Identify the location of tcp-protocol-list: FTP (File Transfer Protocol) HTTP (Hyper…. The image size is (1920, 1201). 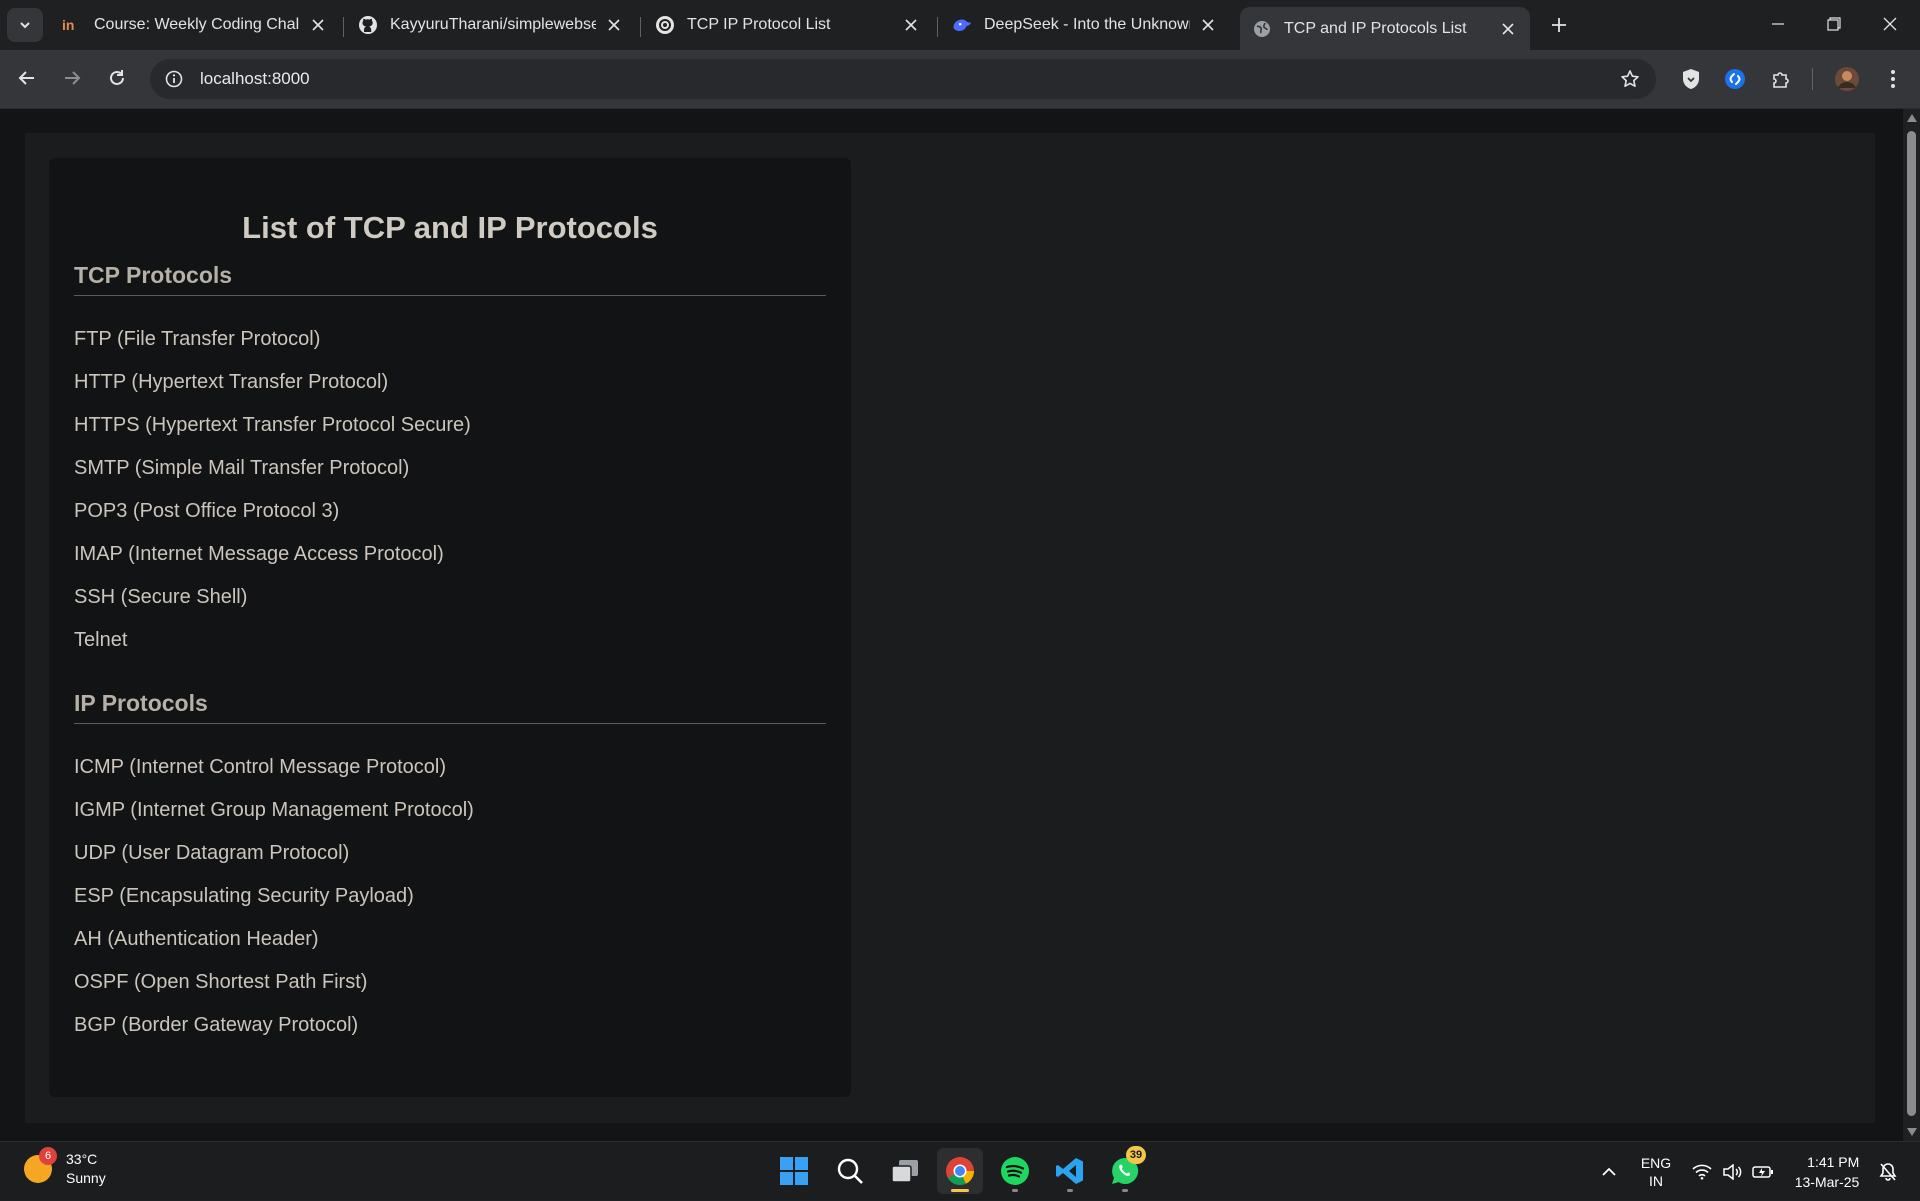
(450, 490).